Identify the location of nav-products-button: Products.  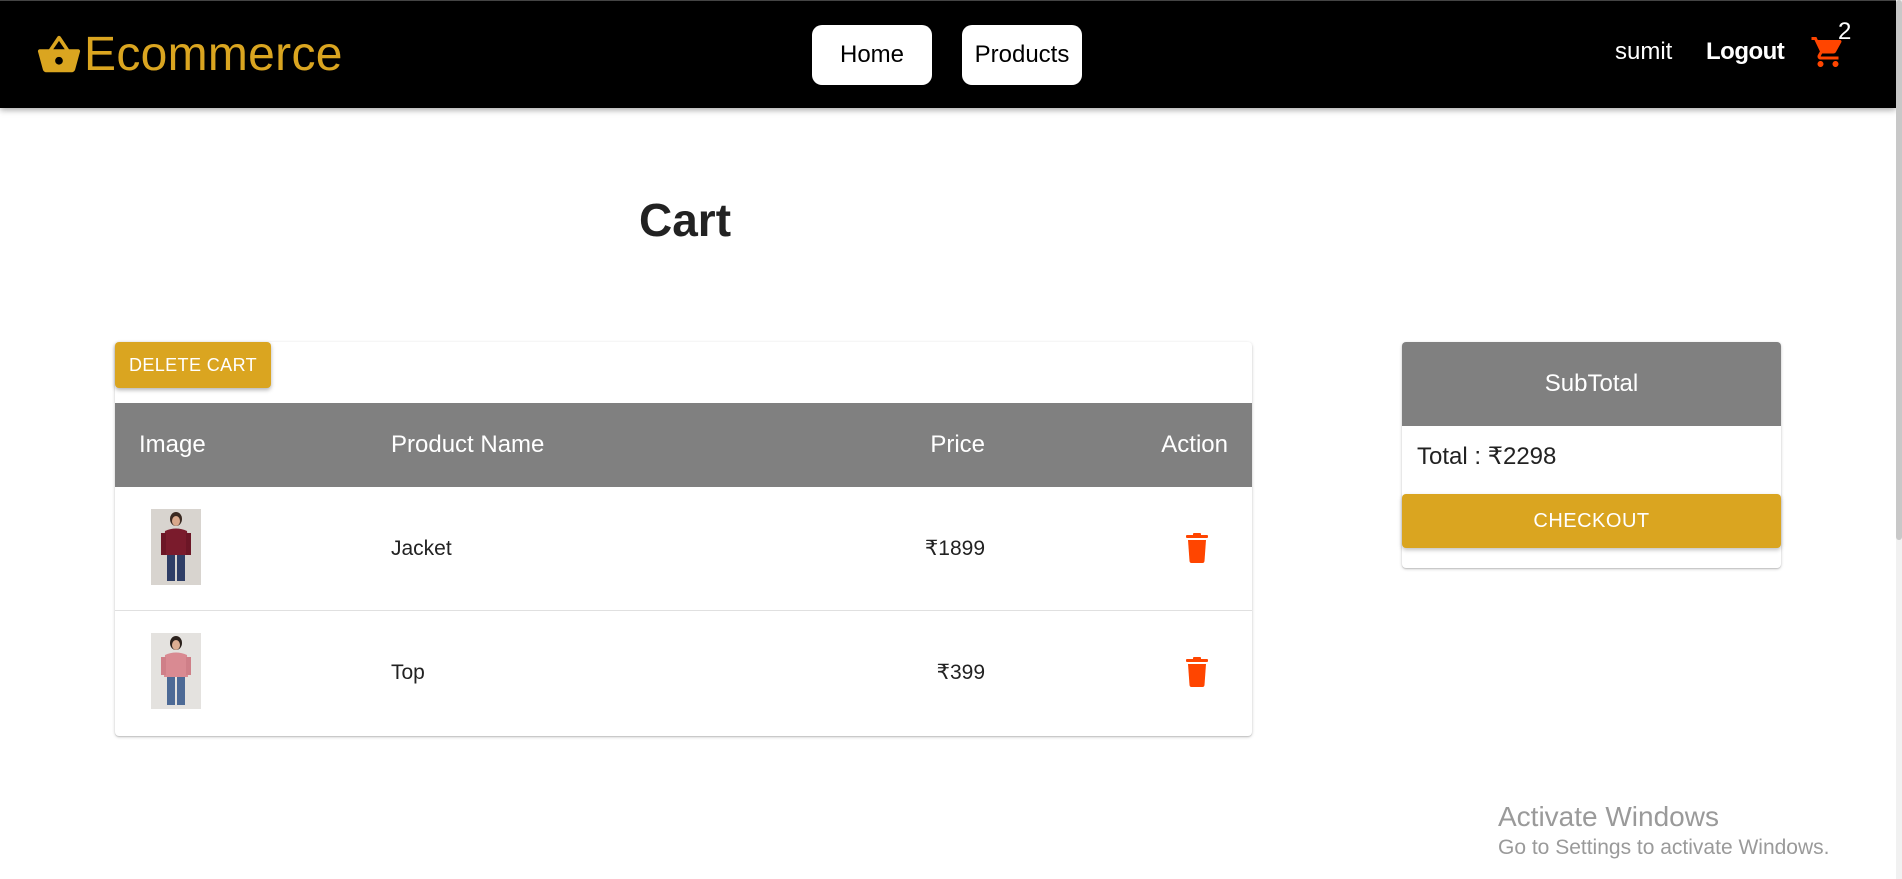
(1022, 55).